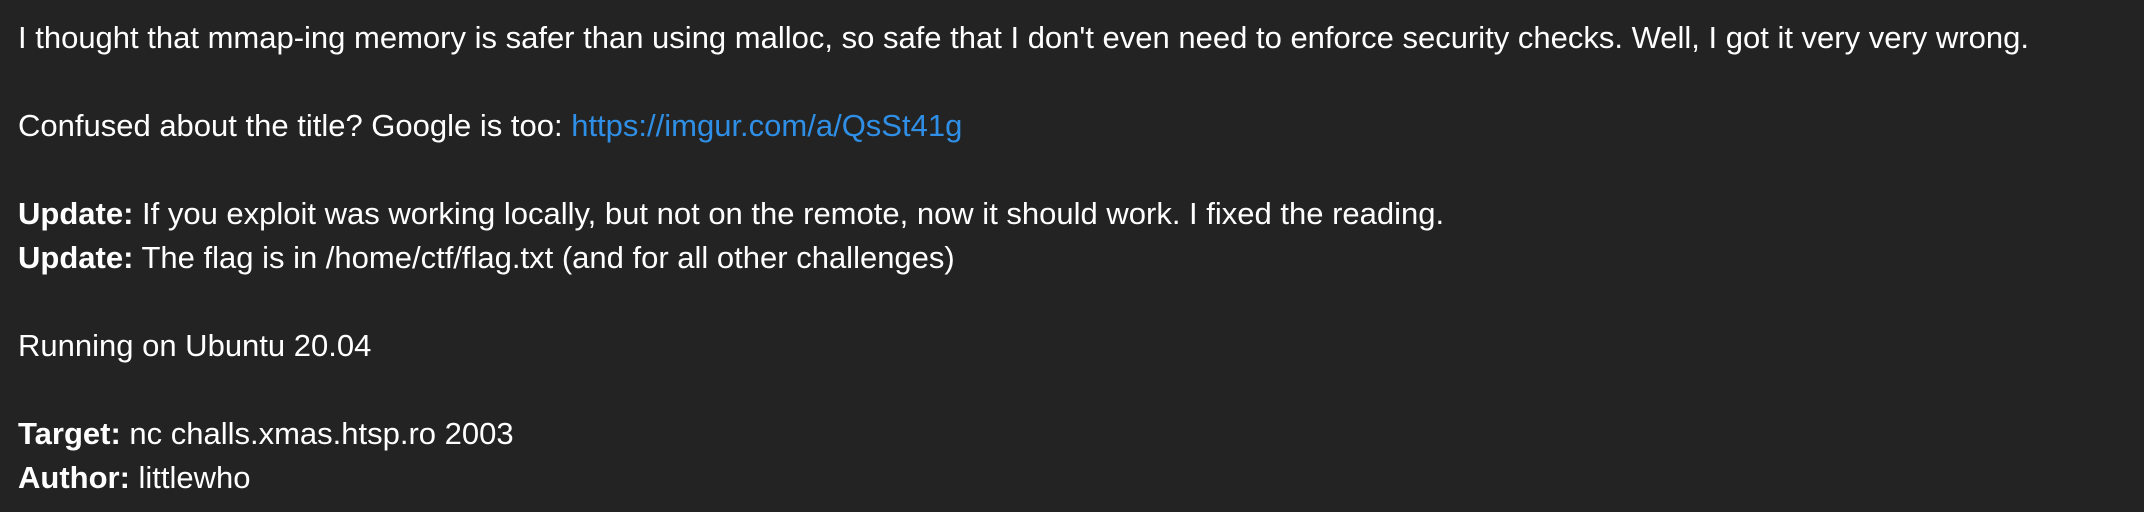 The width and height of the screenshot is (2144, 512). What do you see at coordinates (69, 433) in the screenshot?
I see `target-label: Target:` at bounding box center [69, 433].